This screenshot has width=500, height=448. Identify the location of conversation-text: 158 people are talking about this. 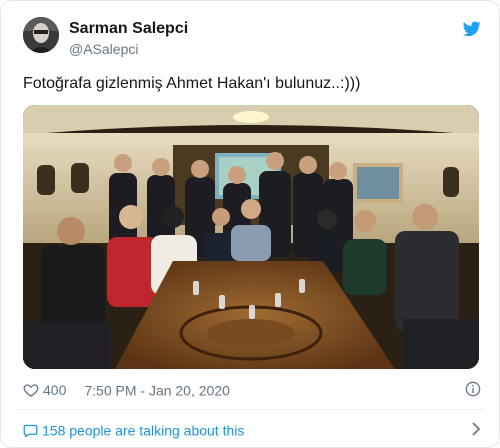
(143, 430).